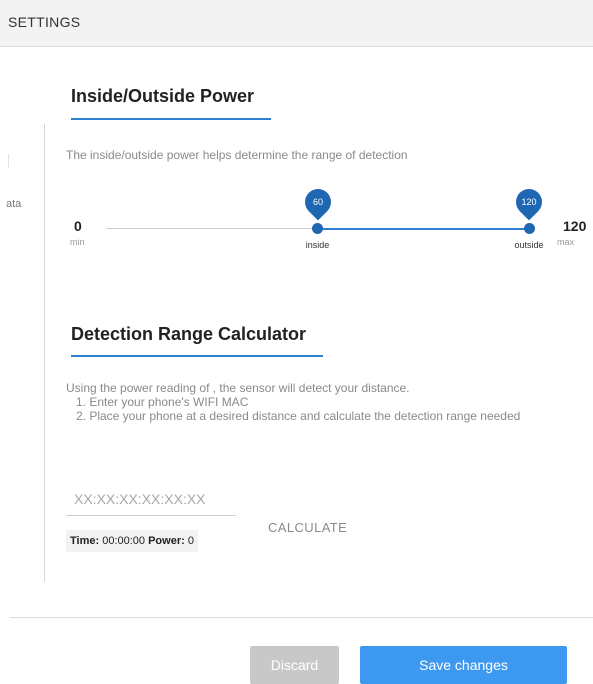 This screenshot has width=593, height=684. I want to click on calculate-button: CALCULATE, so click(307, 527).